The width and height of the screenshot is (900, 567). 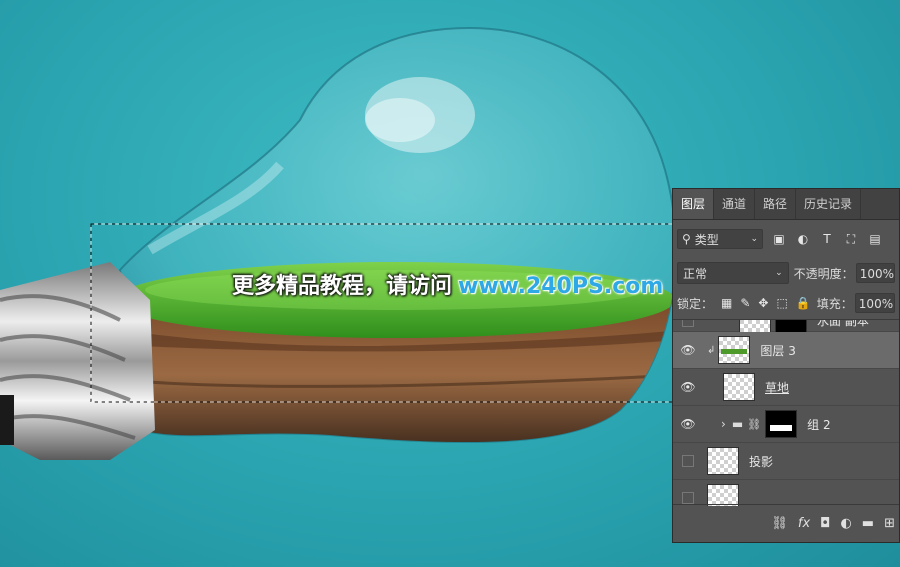 What do you see at coordinates (874, 303) in the screenshot?
I see `fill-input: 100%` at bounding box center [874, 303].